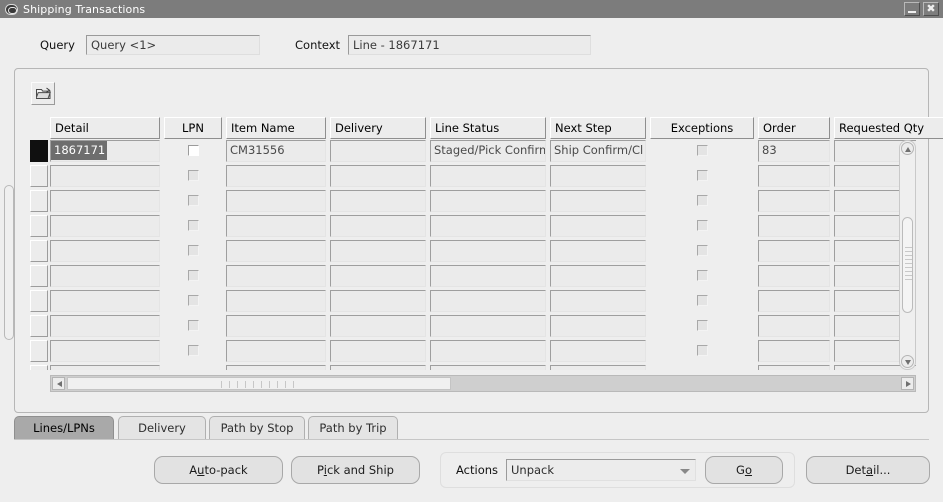  What do you see at coordinates (355, 470) in the screenshot?
I see `pick-and-ship-button: Pick and Ship` at bounding box center [355, 470].